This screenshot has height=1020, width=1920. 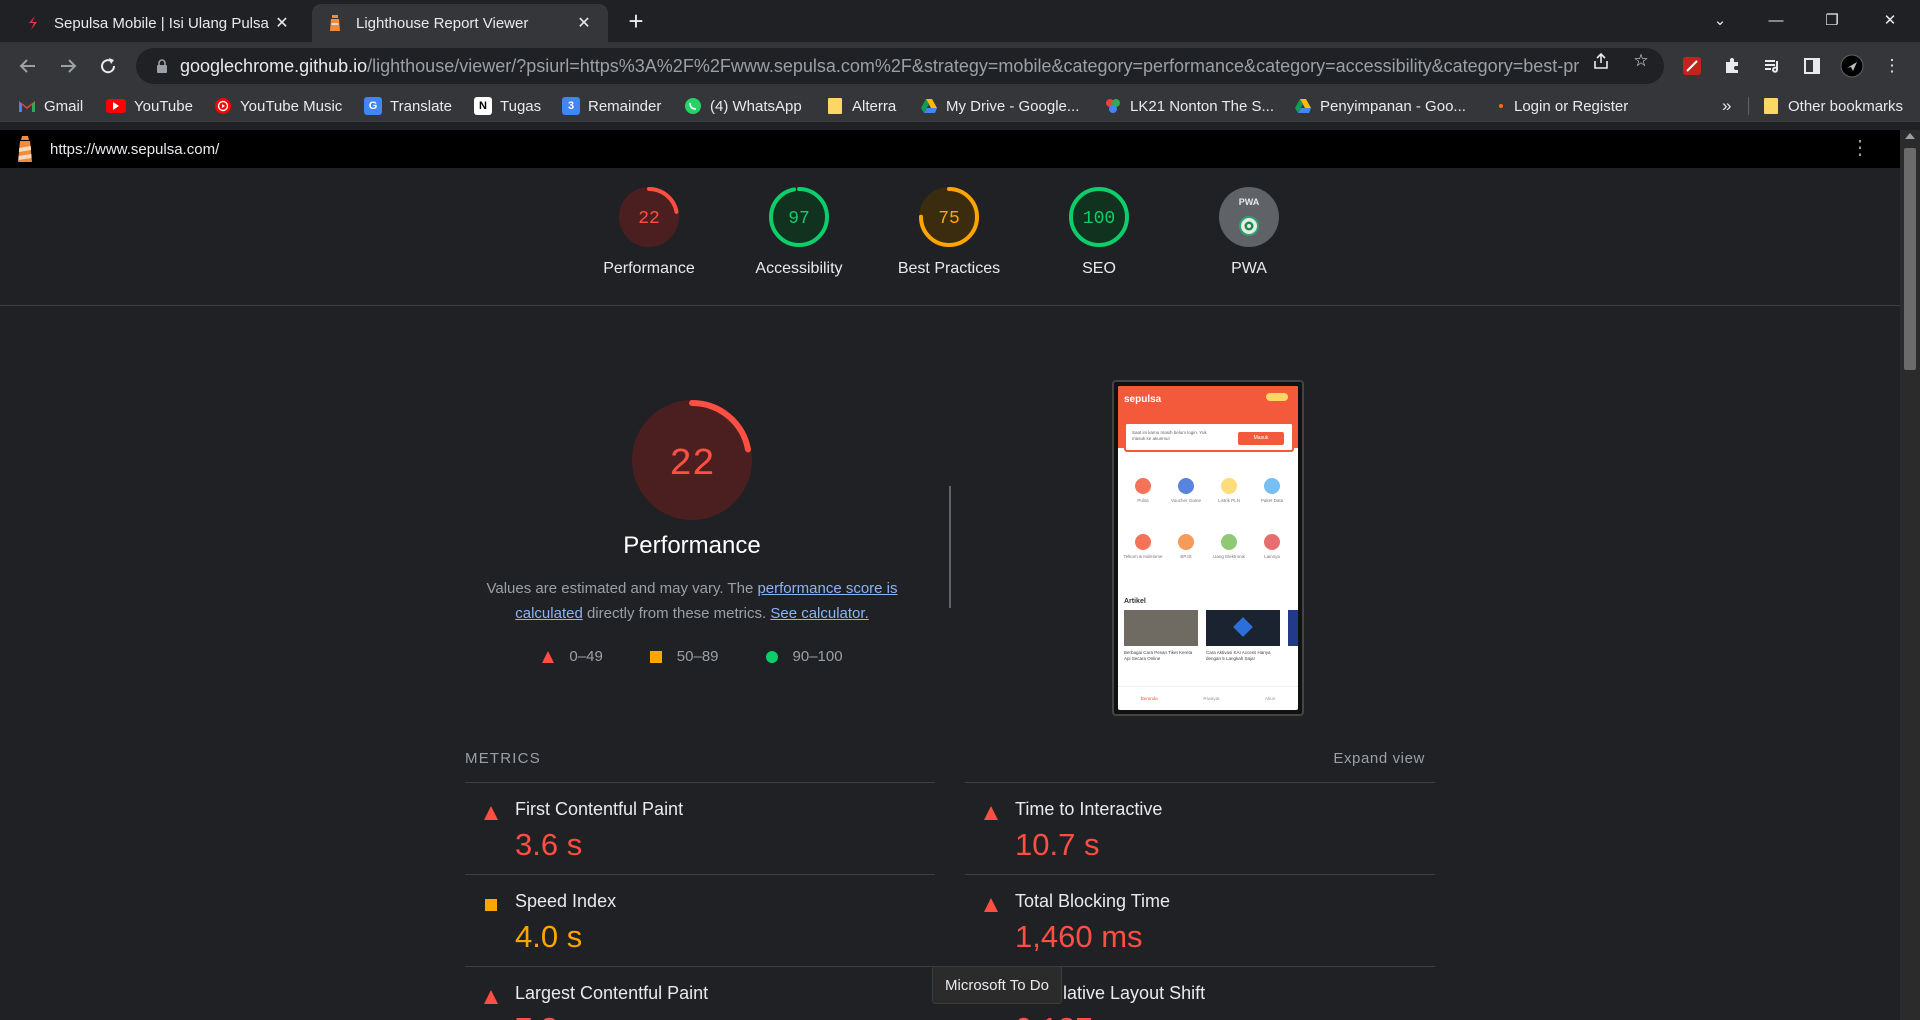 I want to click on expand-view-toggle: Expand view, so click(x=1379, y=758).